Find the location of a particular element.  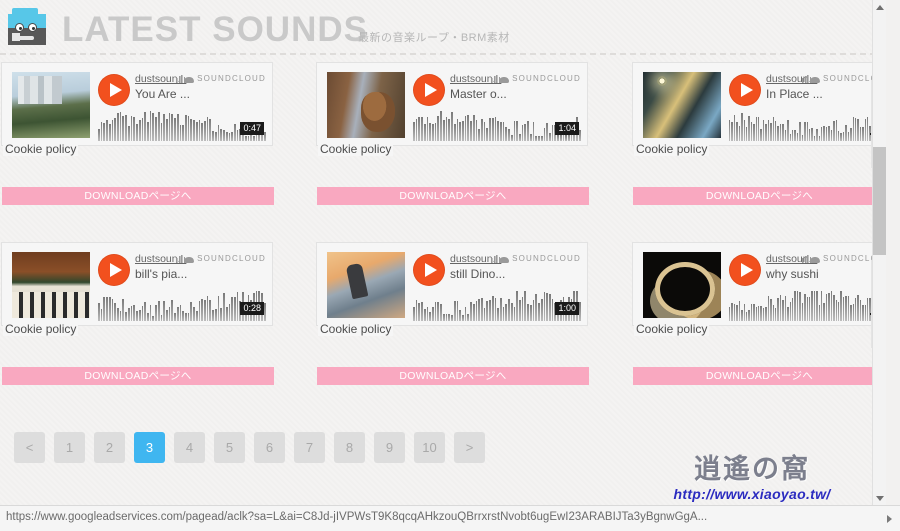

pagination-page-9: 9 is located at coordinates (389, 447).